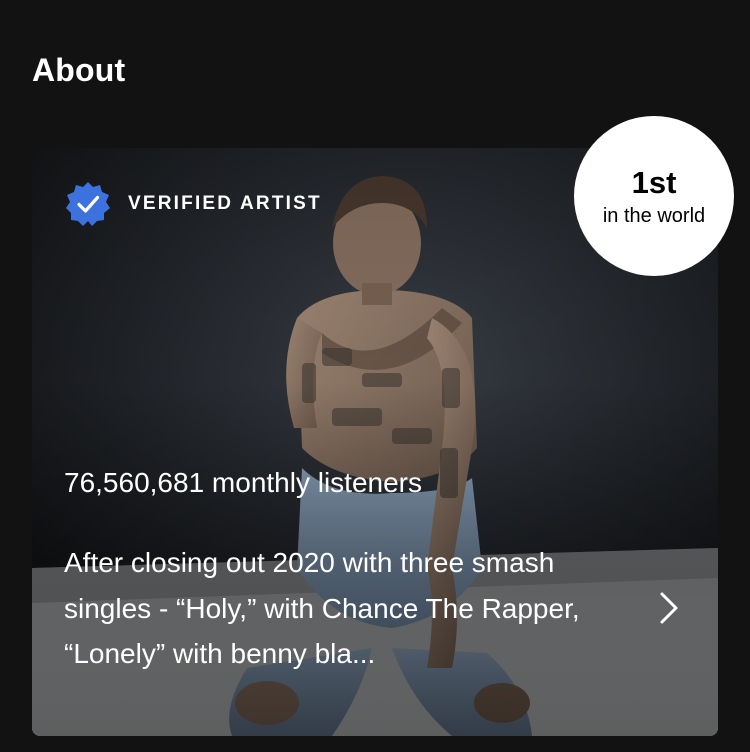  What do you see at coordinates (654, 182) in the screenshot?
I see `world-rank-number: 1st` at bounding box center [654, 182].